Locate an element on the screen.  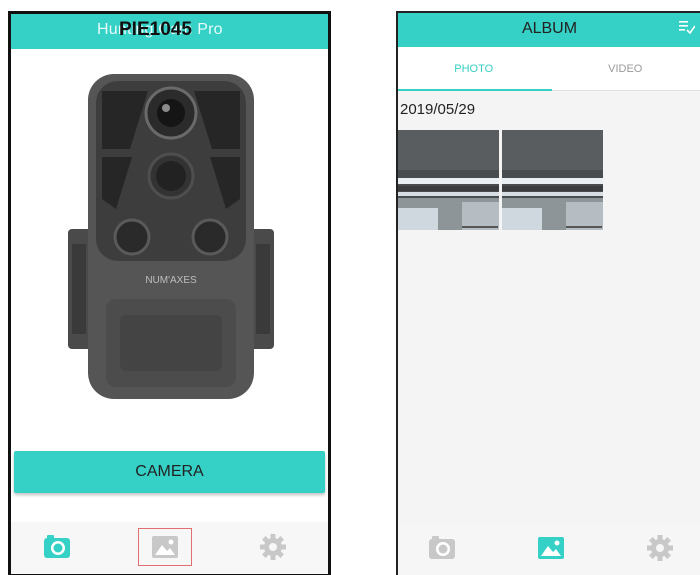
camera-brand-label: NUM'AXES is located at coordinates (171, 280).